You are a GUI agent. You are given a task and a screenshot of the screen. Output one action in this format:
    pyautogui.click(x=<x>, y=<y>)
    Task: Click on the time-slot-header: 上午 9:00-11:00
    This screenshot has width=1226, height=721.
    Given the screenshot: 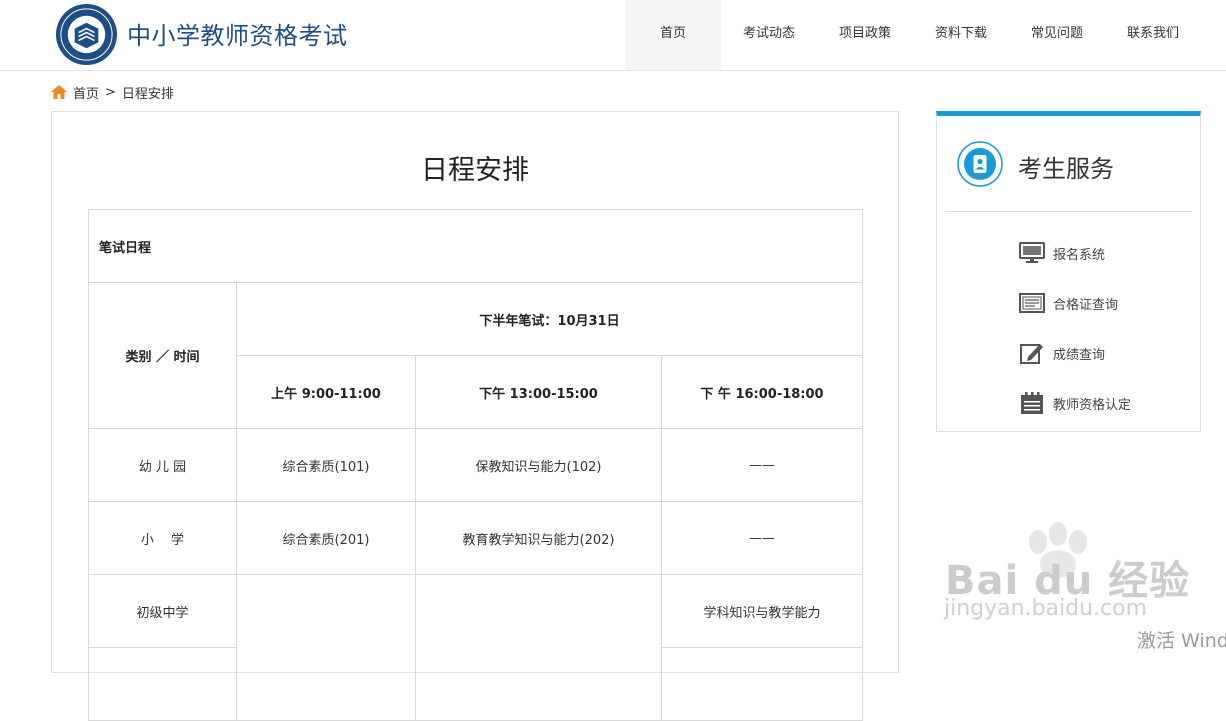 What is the action you would take?
    pyautogui.click(x=326, y=392)
    